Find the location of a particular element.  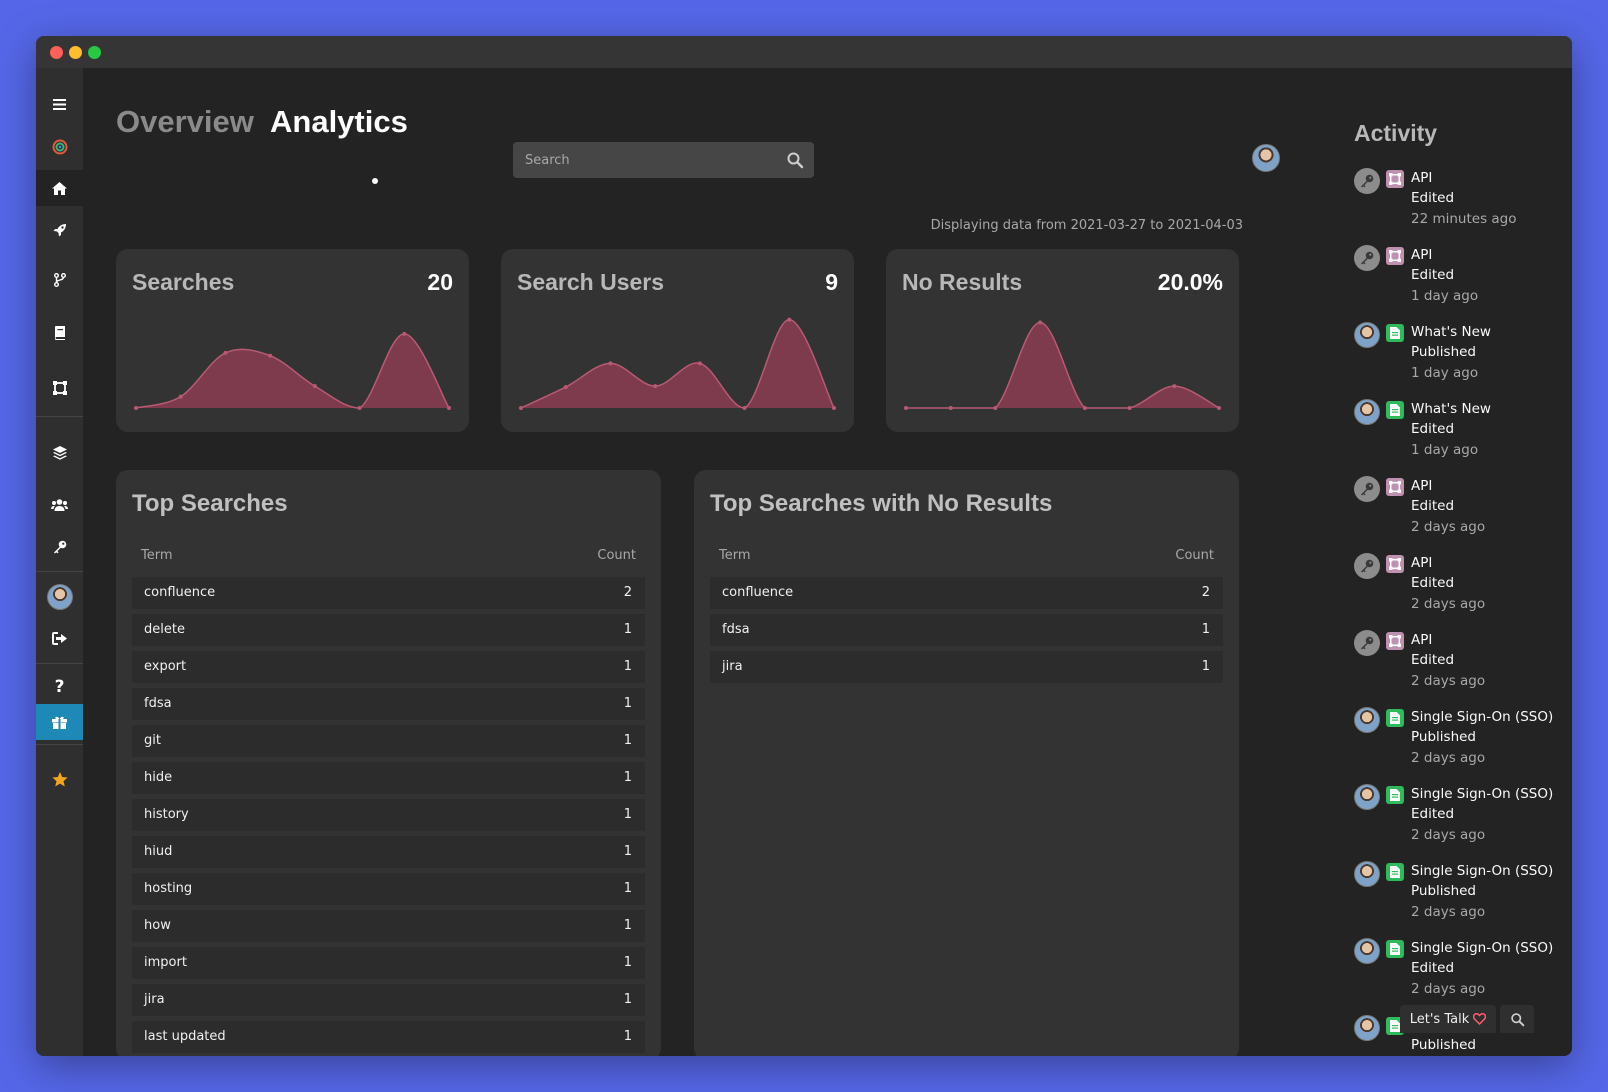

search-input is located at coordinates (663, 160).